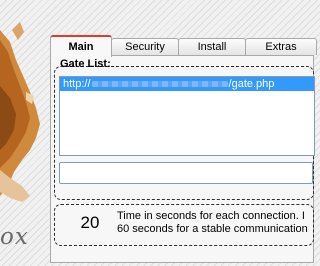 The height and width of the screenshot is (266, 320). I want to click on gate-url-input, so click(186, 173).